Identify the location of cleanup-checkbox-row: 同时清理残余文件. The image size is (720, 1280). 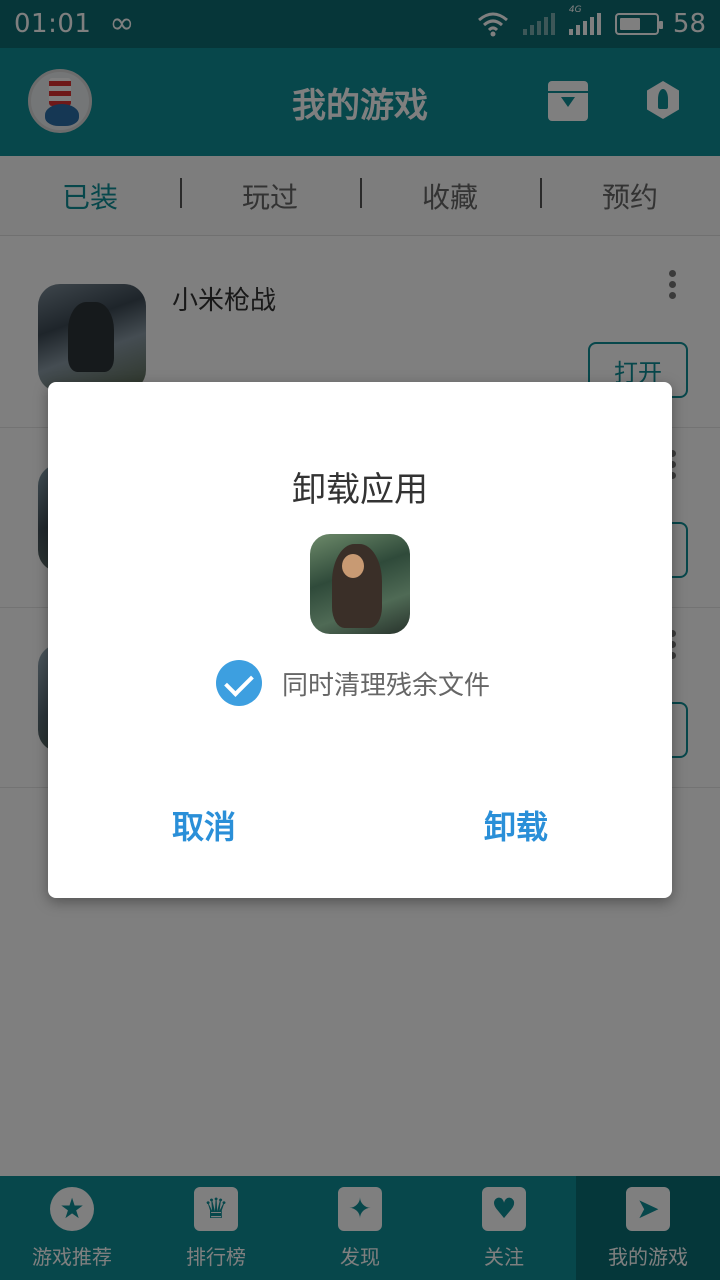
(353, 683).